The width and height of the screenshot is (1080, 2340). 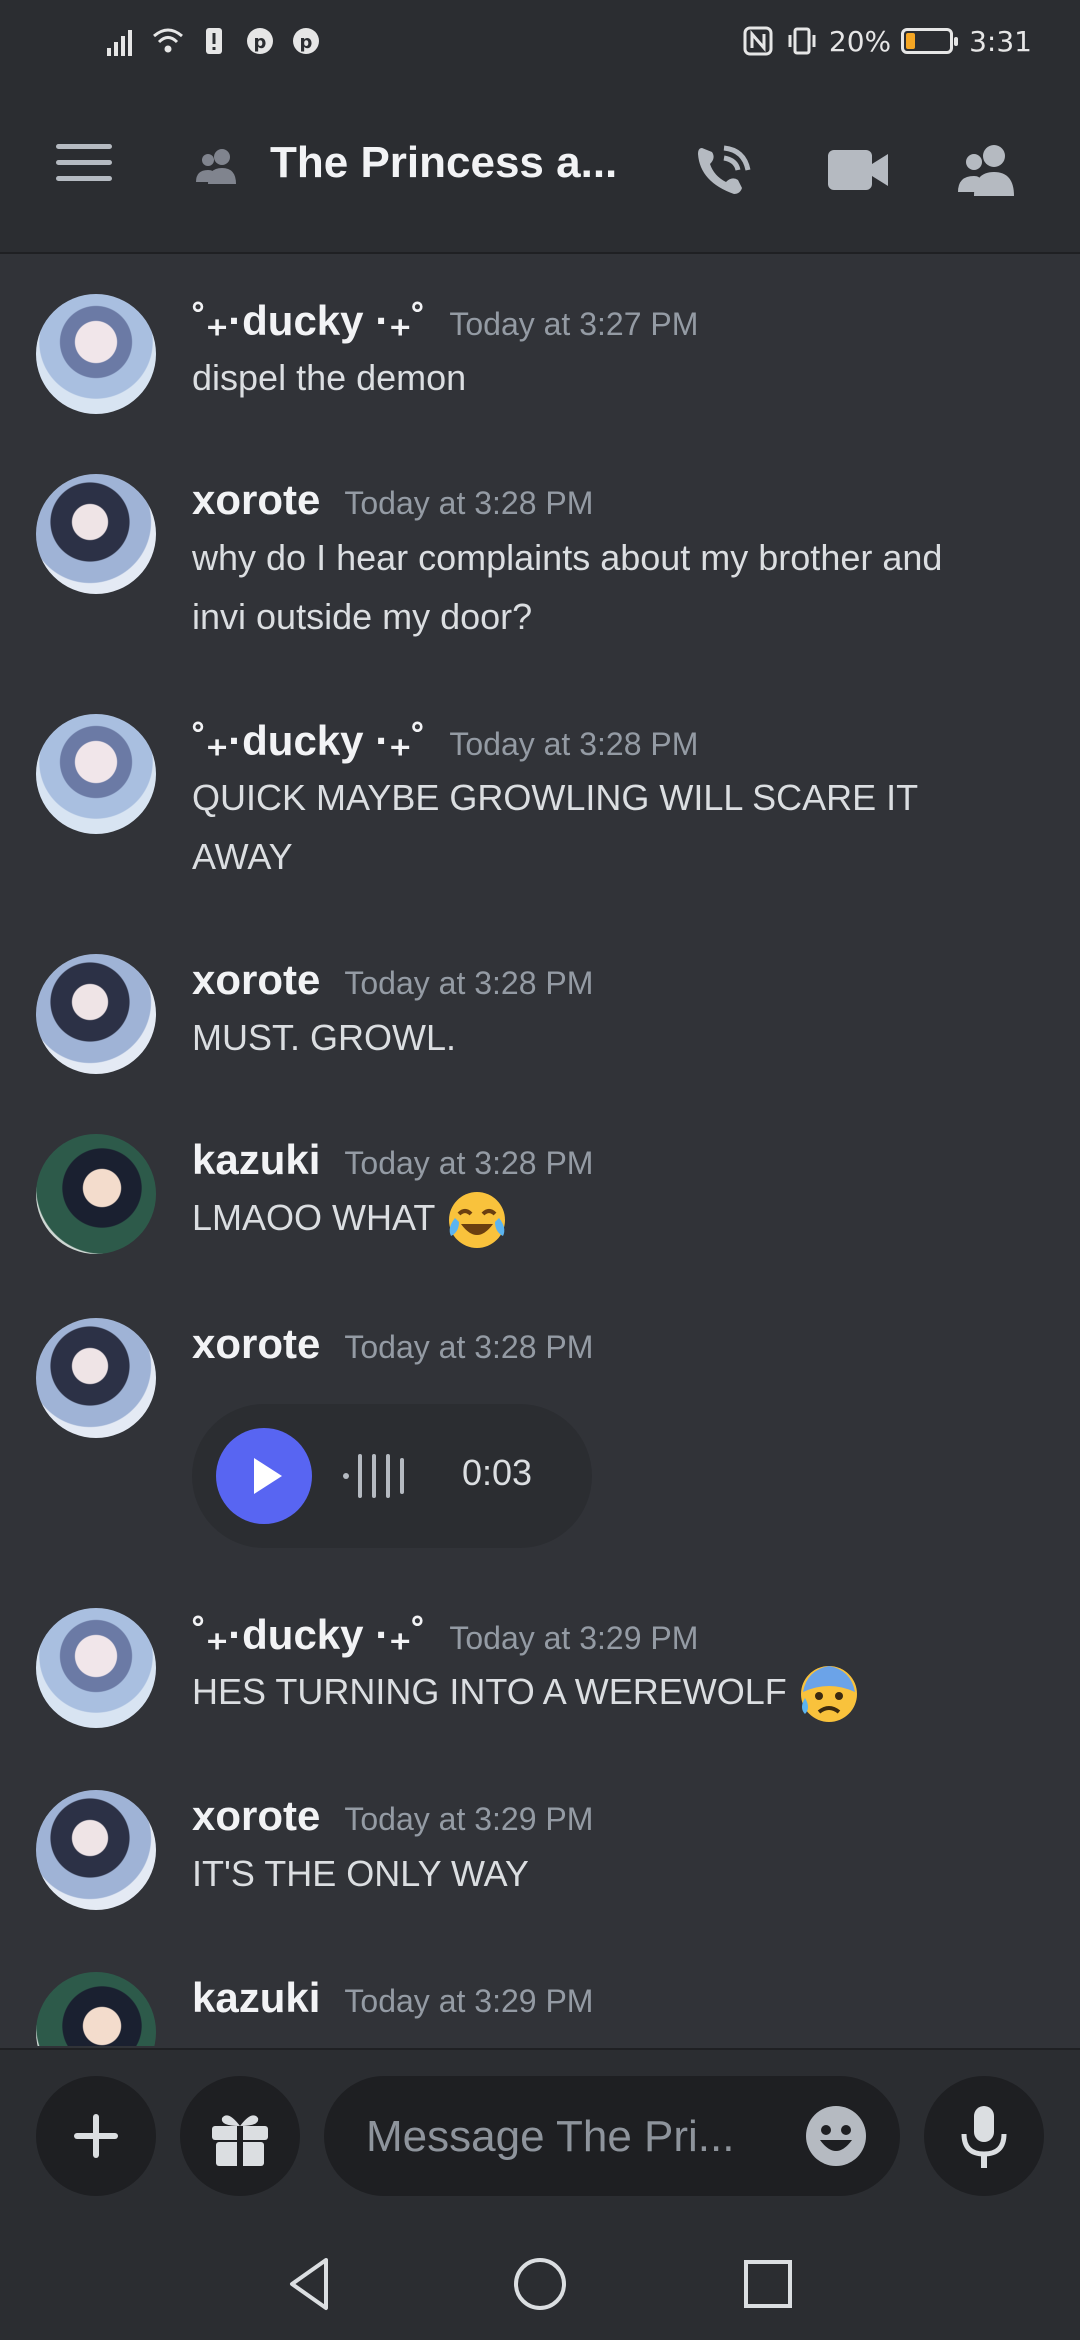 What do you see at coordinates (168, 40) in the screenshot?
I see `wifi-icon` at bounding box center [168, 40].